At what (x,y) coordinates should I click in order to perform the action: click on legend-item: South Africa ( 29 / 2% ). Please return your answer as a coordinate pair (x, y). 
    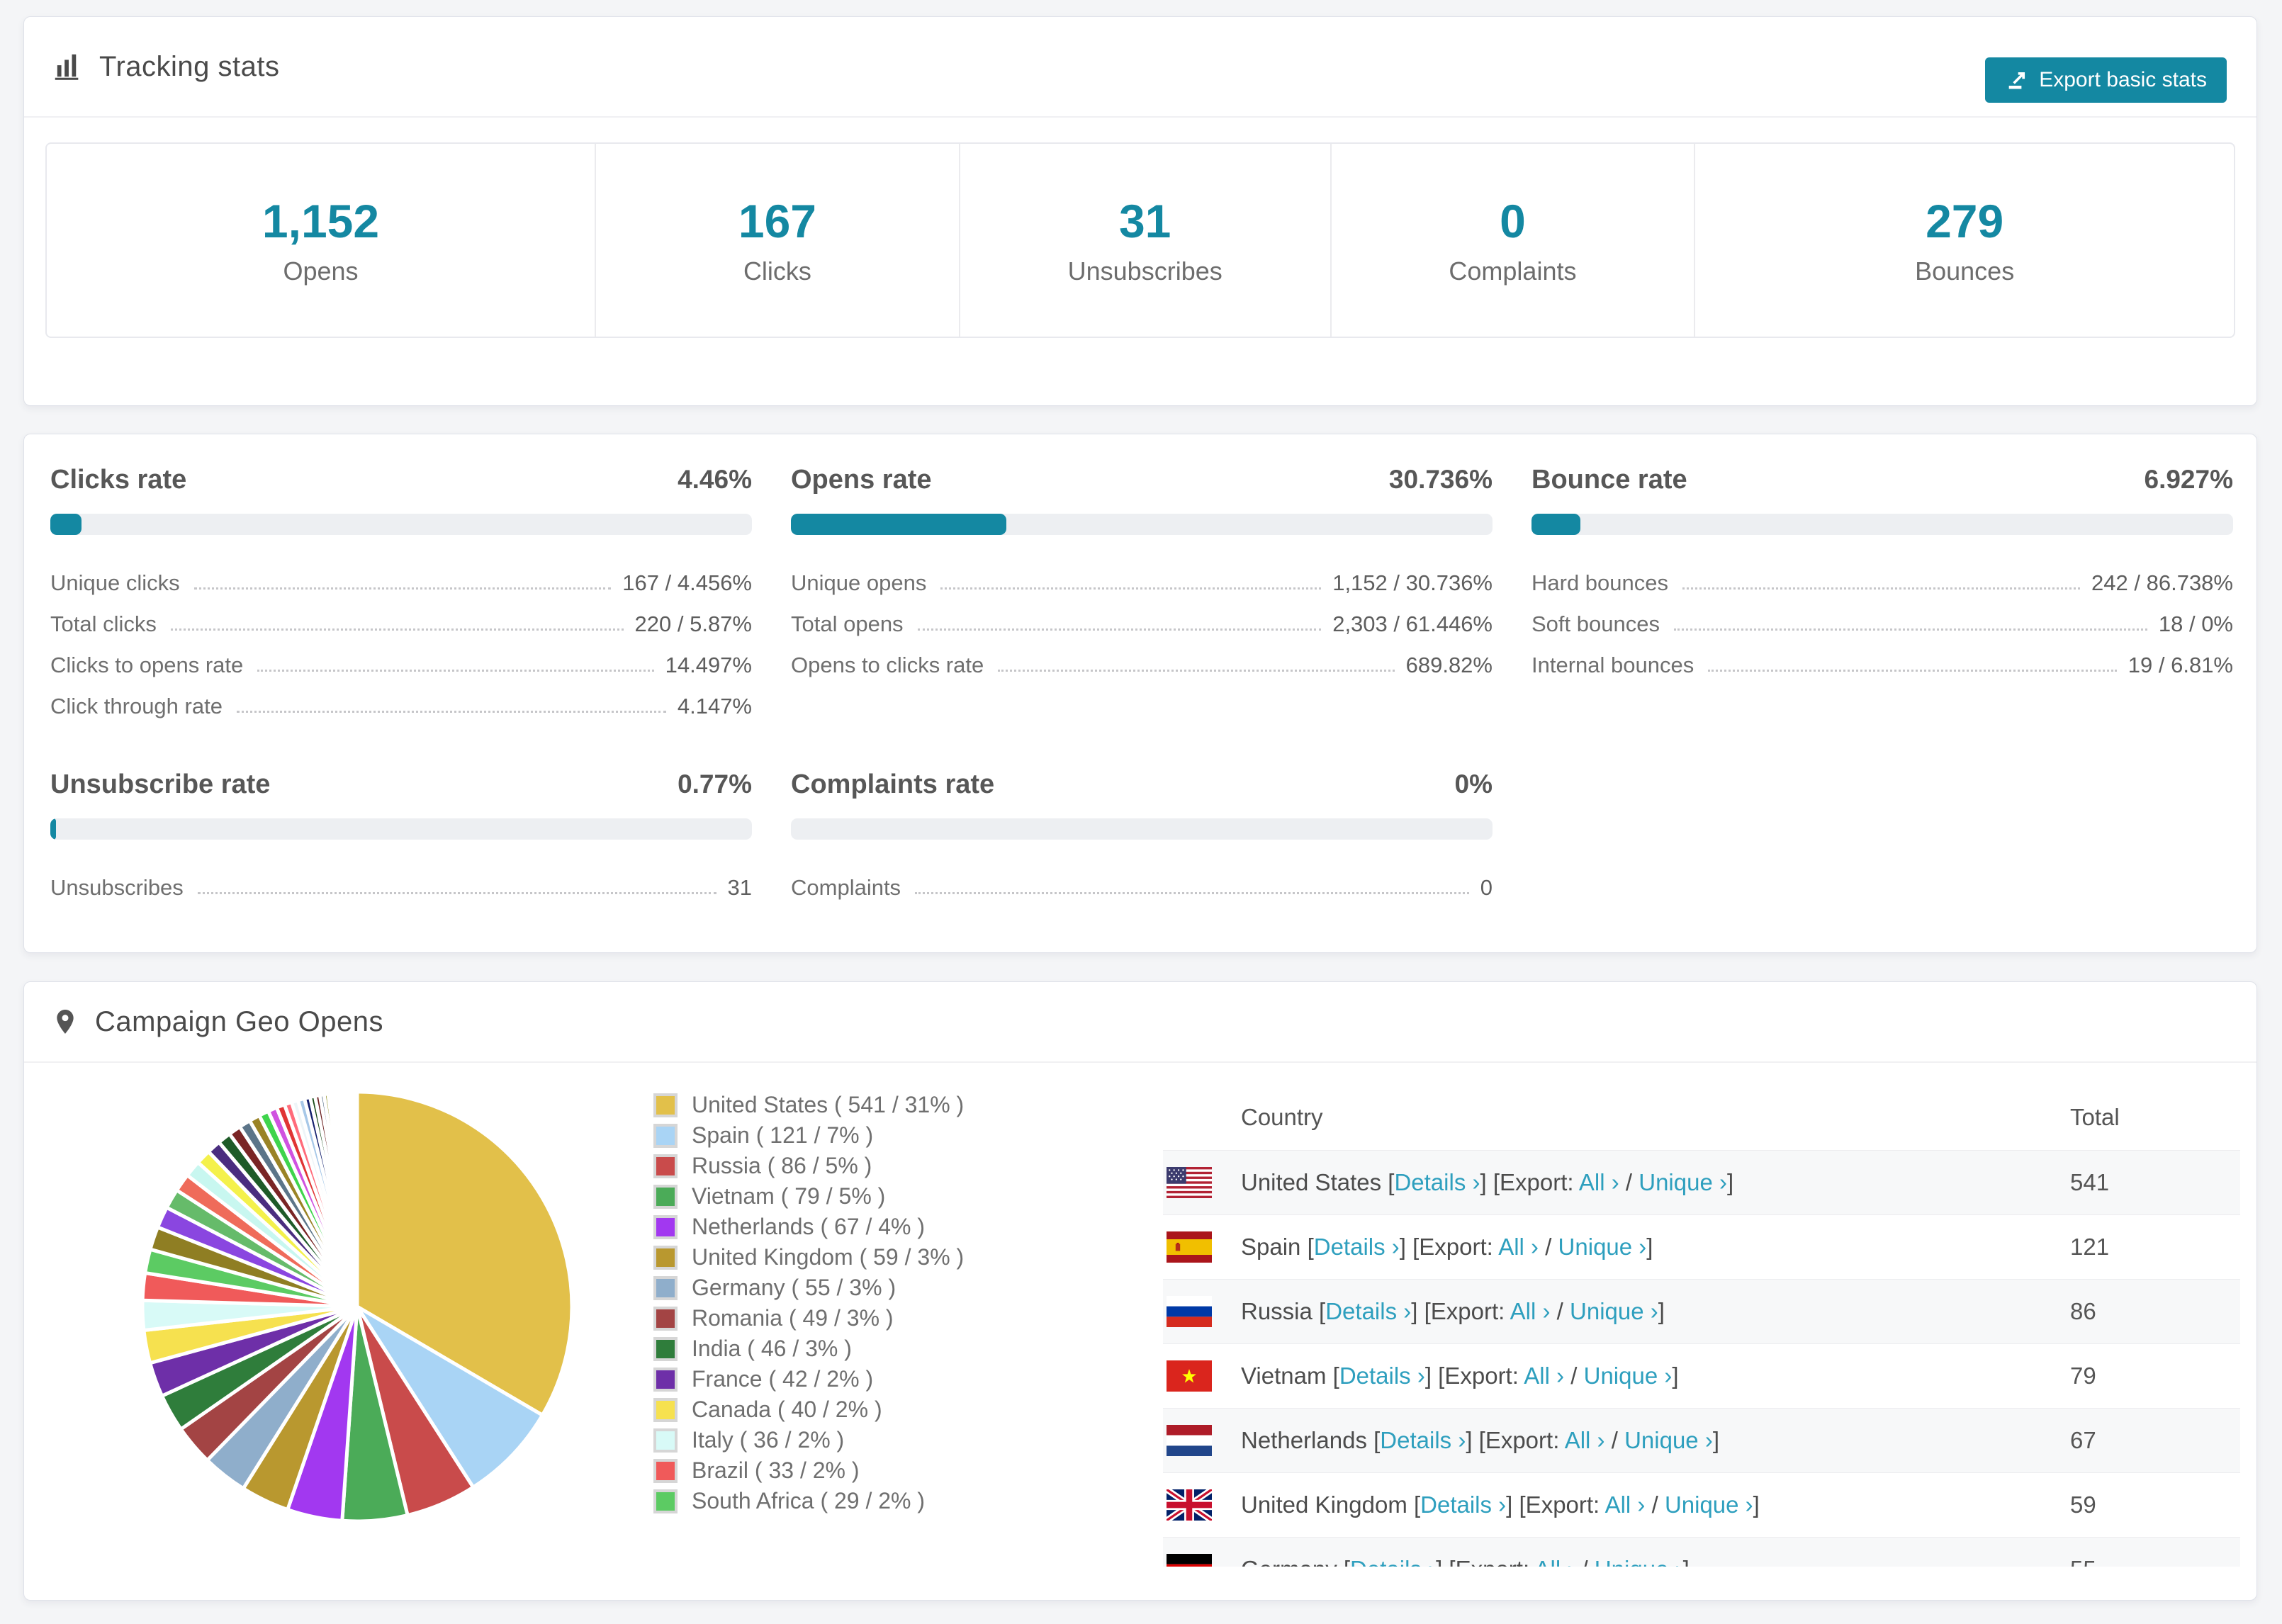
    Looking at the image, I should click on (808, 1501).